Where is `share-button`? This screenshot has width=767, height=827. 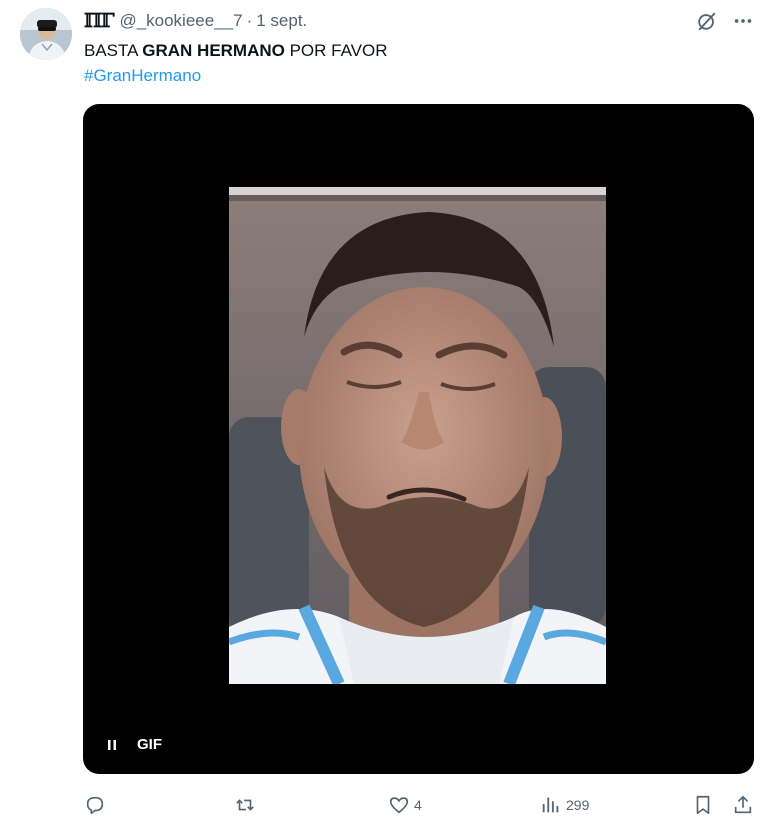 share-button is located at coordinates (743, 805).